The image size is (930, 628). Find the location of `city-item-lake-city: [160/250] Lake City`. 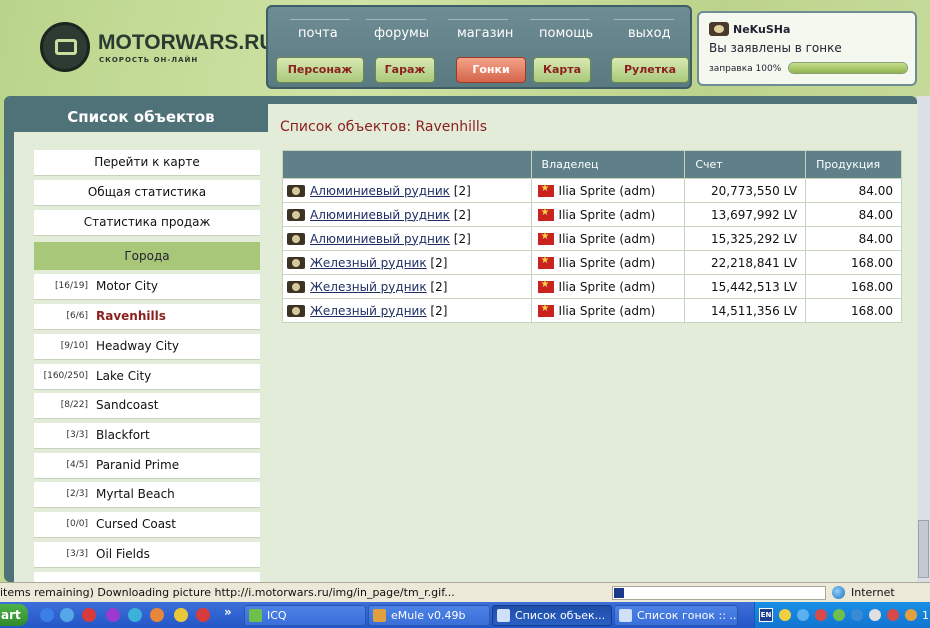

city-item-lake-city: [160/250] Lake City is located at coordinates (147, 377).